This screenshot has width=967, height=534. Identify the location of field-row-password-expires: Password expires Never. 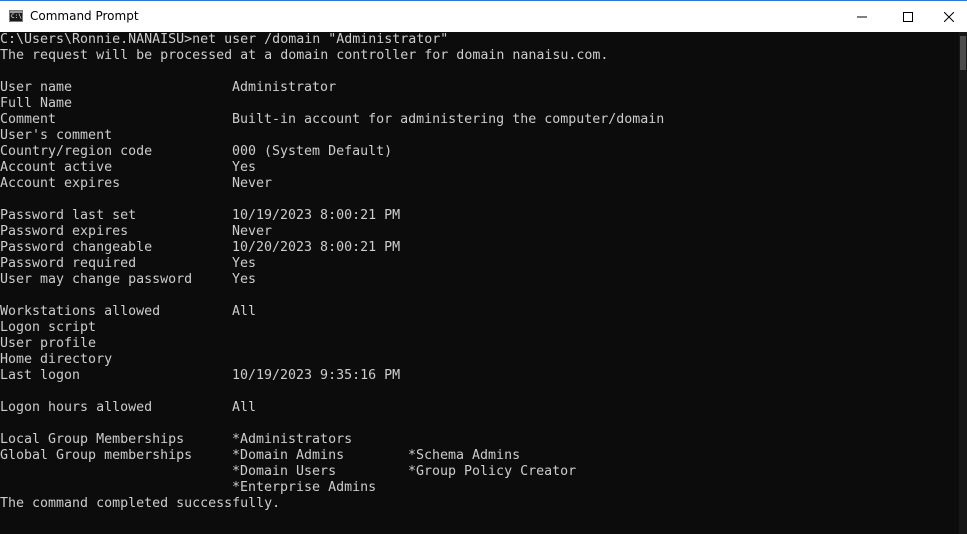
(479, 232).